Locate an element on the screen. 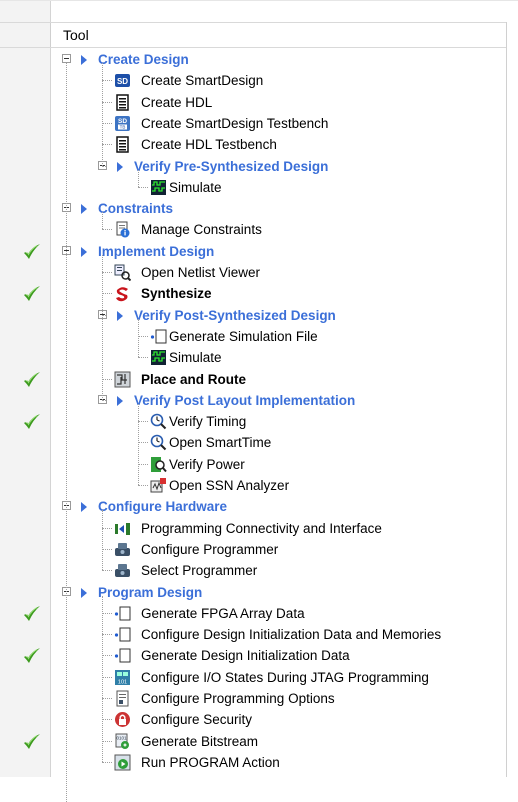 The image size is (518, 802). tree-tool-item: Run PROGRAM Action is located at coordinates (253, 762).